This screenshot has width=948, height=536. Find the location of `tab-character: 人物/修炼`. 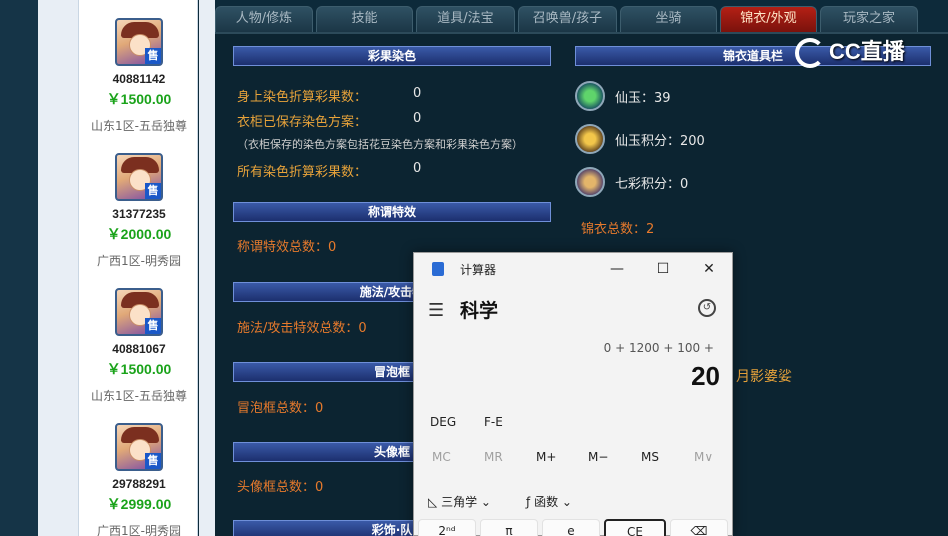

tab-character: 人物/修炼 is located at coordinates (264, 19).